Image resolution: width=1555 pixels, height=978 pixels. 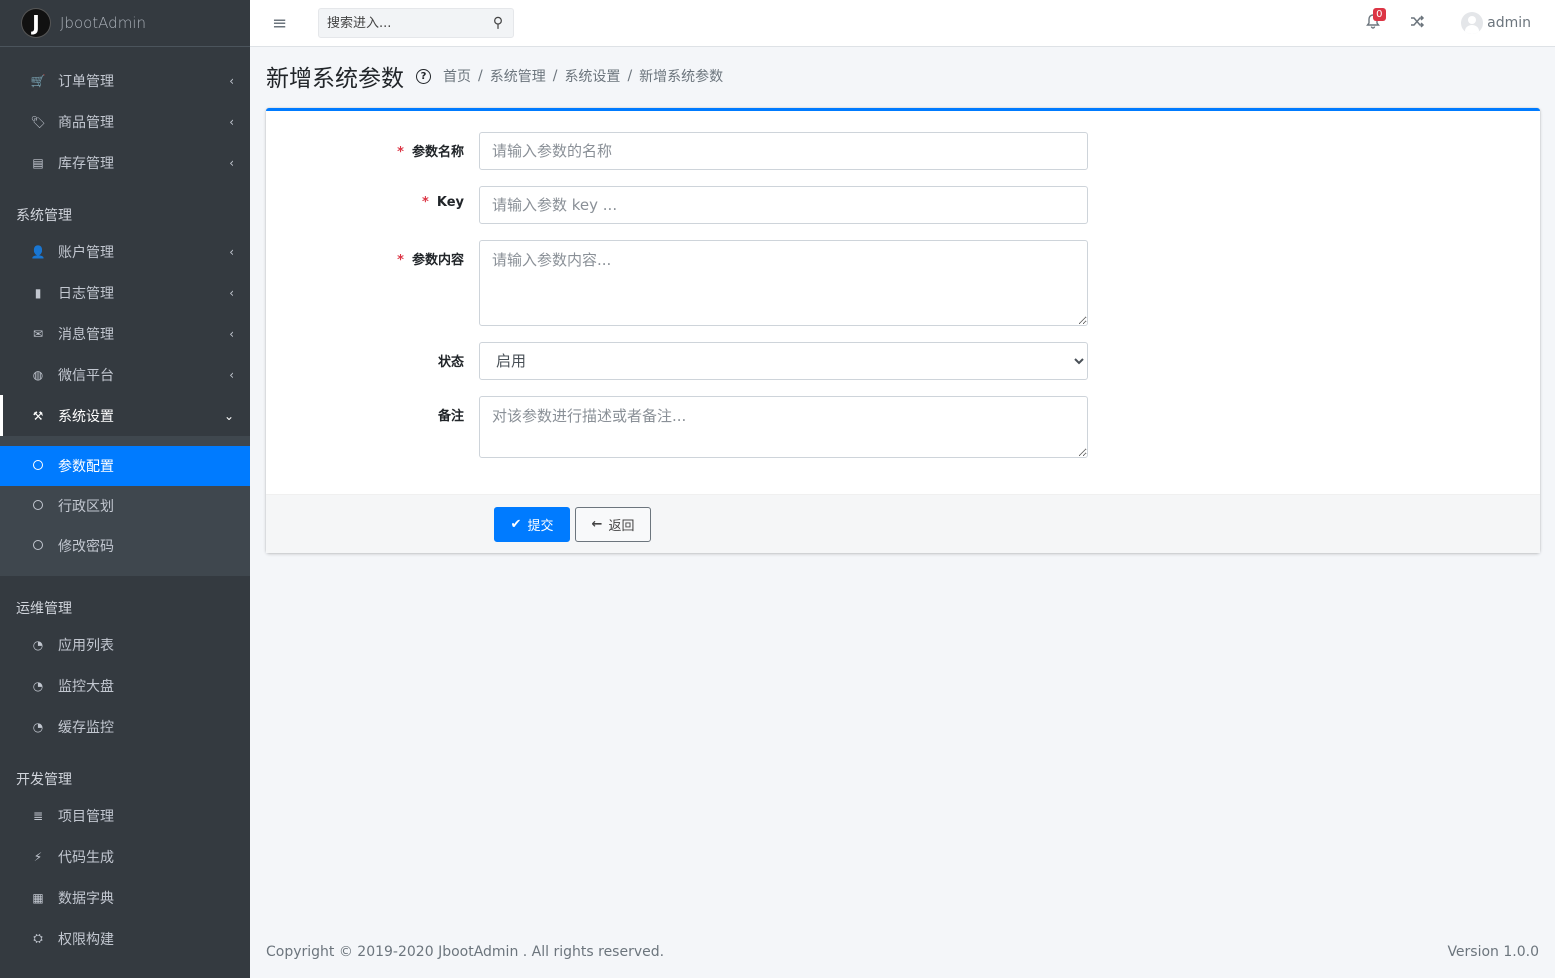 What do you see at coordinates (125, 856) in the screenshot?
I see `sidebar-item-codegen: ⚡ 代码生成` at bounding box center [125, 856].